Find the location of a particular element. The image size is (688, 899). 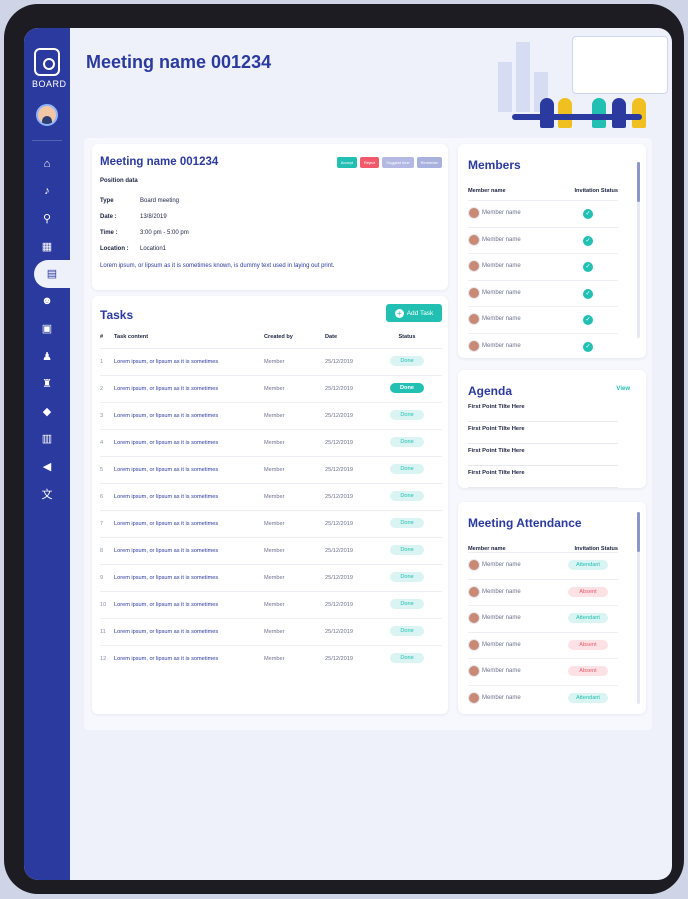

add-task-button: + Add Task is located at coordinates (414, 313).